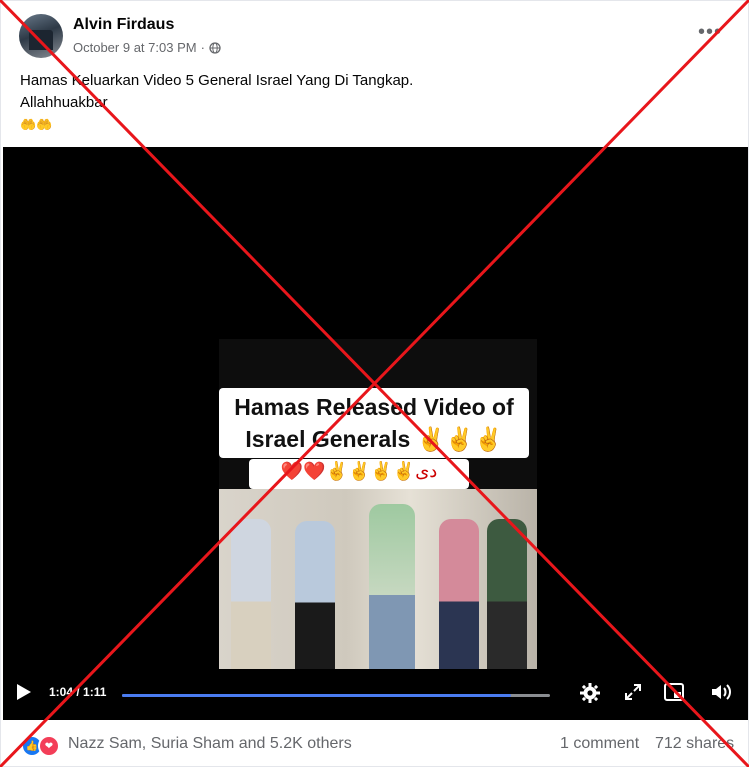 The image size is (749, 767). I want to click on video-still-image, so click(378, 579).